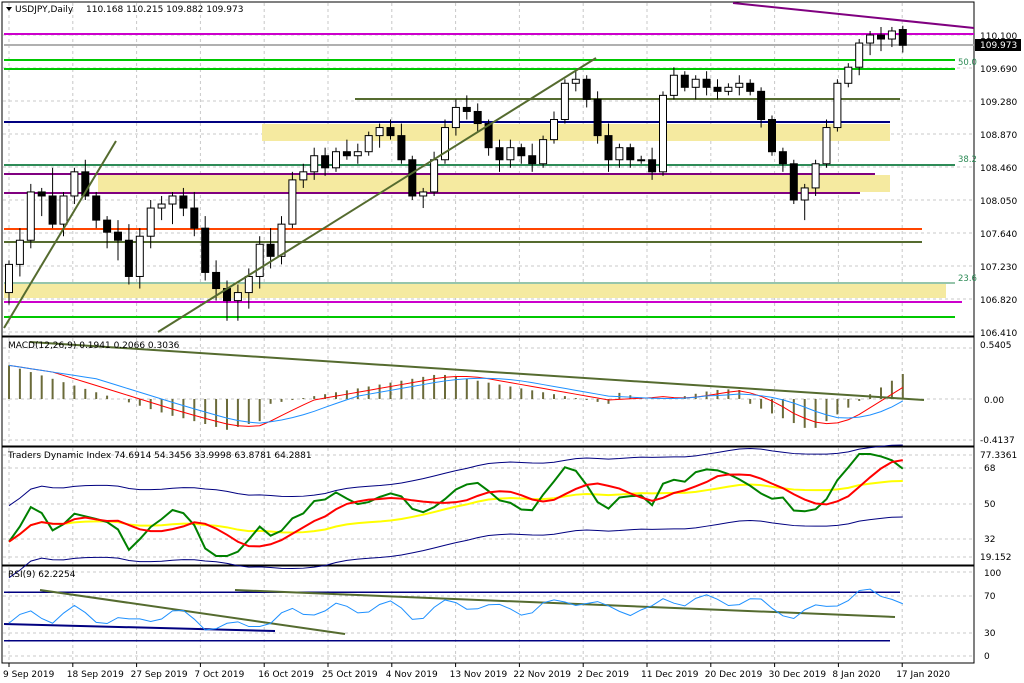  What do you see at coordinates (479, 675) in the screenshot?
I see `x-tick-label: 13 Nov 2019` at bounding box center [479, 675].